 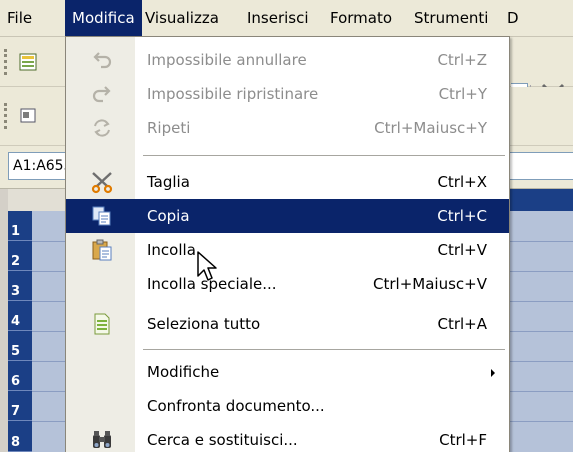 What do you see at coordinates (20, 226) in the screenshot?
I see `row-header: 1` at bounding box center [20, 226].